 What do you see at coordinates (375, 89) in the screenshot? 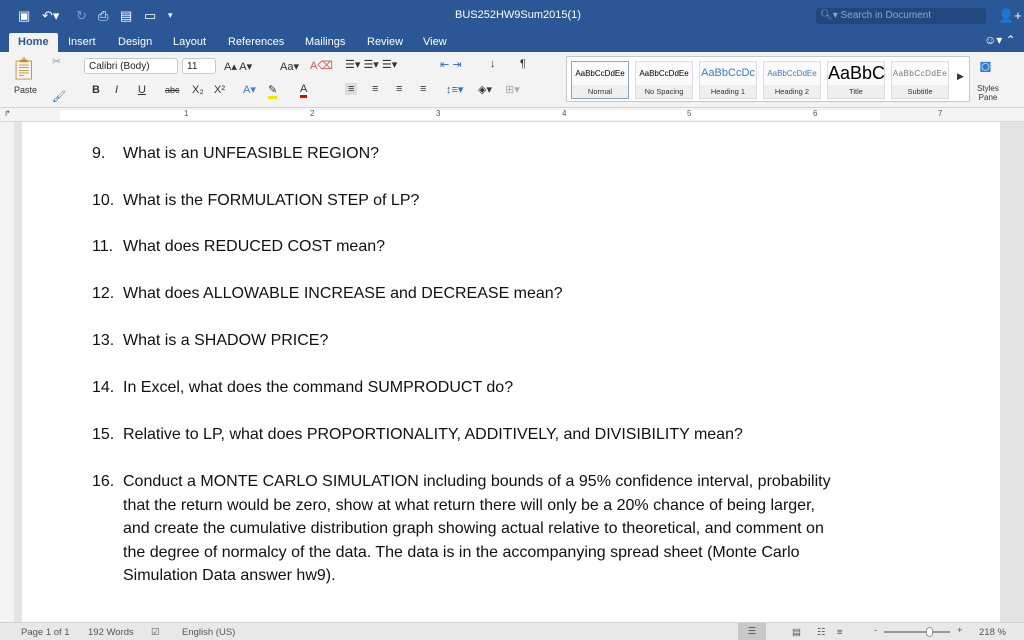
I see `align-center-icon: ≡` at bounding box center [375, 89].